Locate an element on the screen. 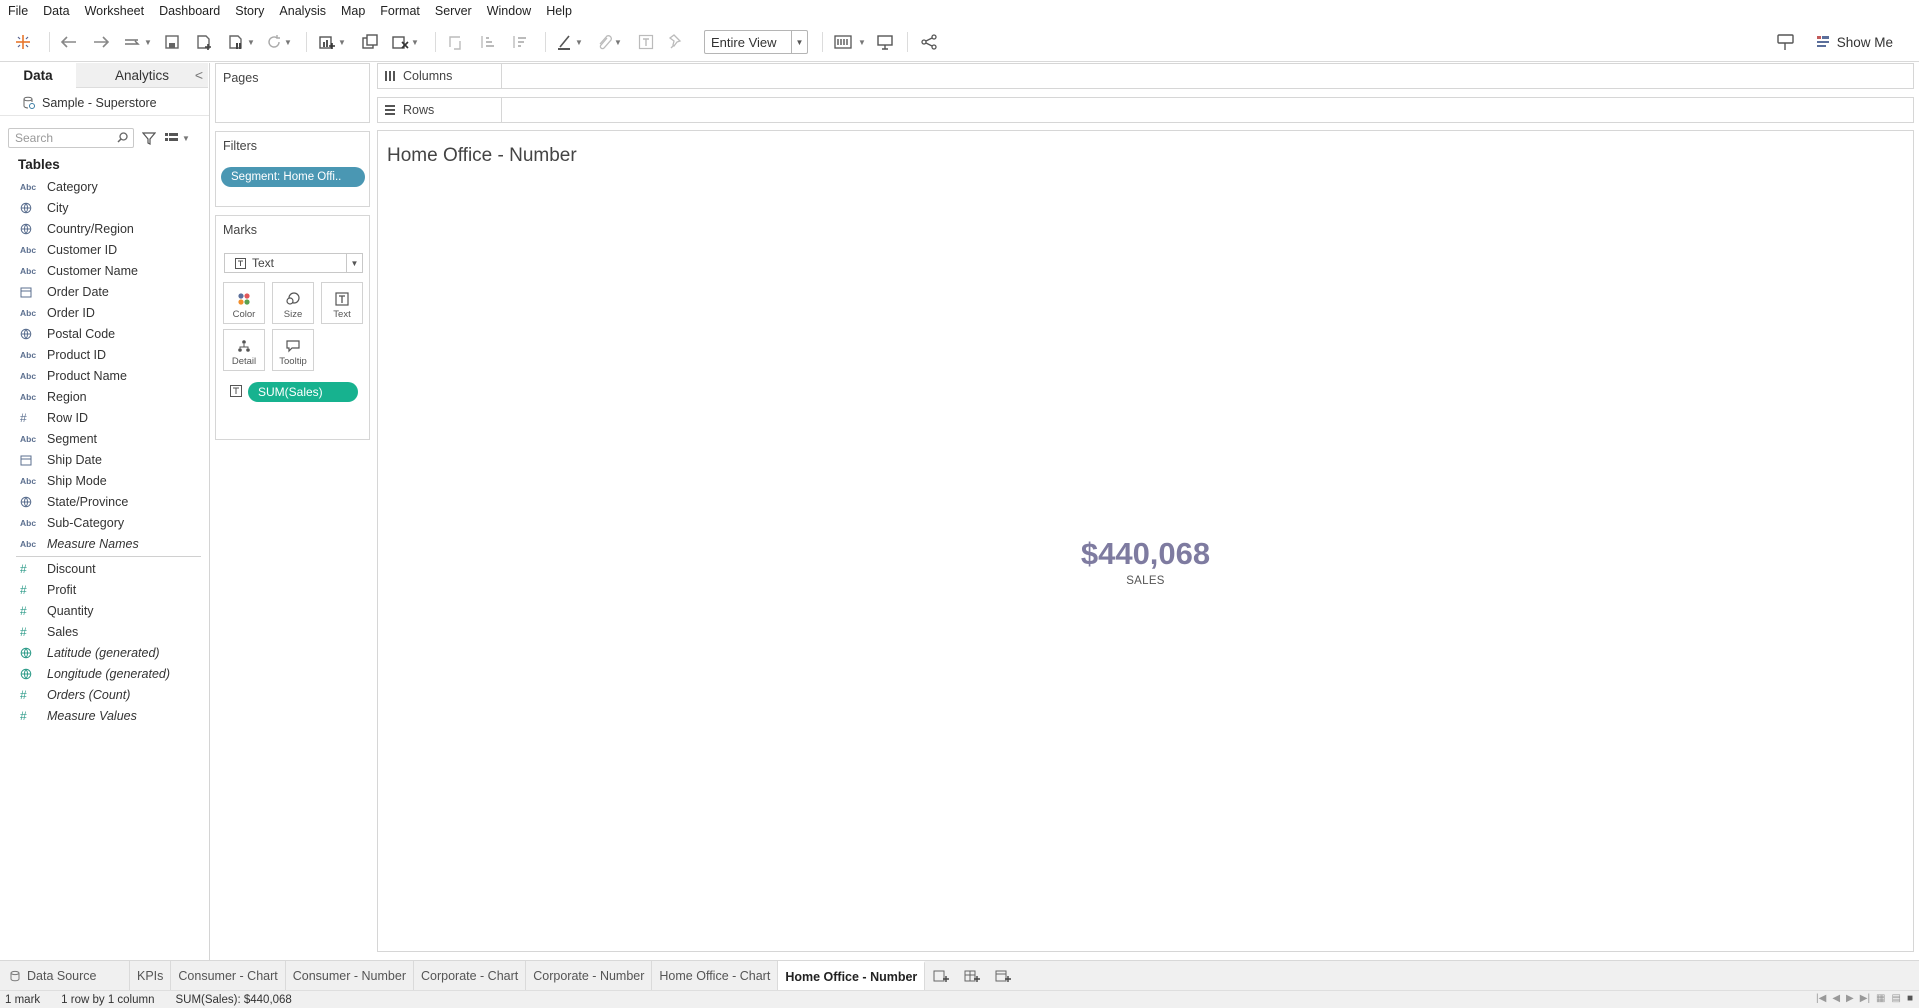 The height and width of the screenshot is (1008, 1919). replay-icon: ▼ is located at coordinates (137, 42).